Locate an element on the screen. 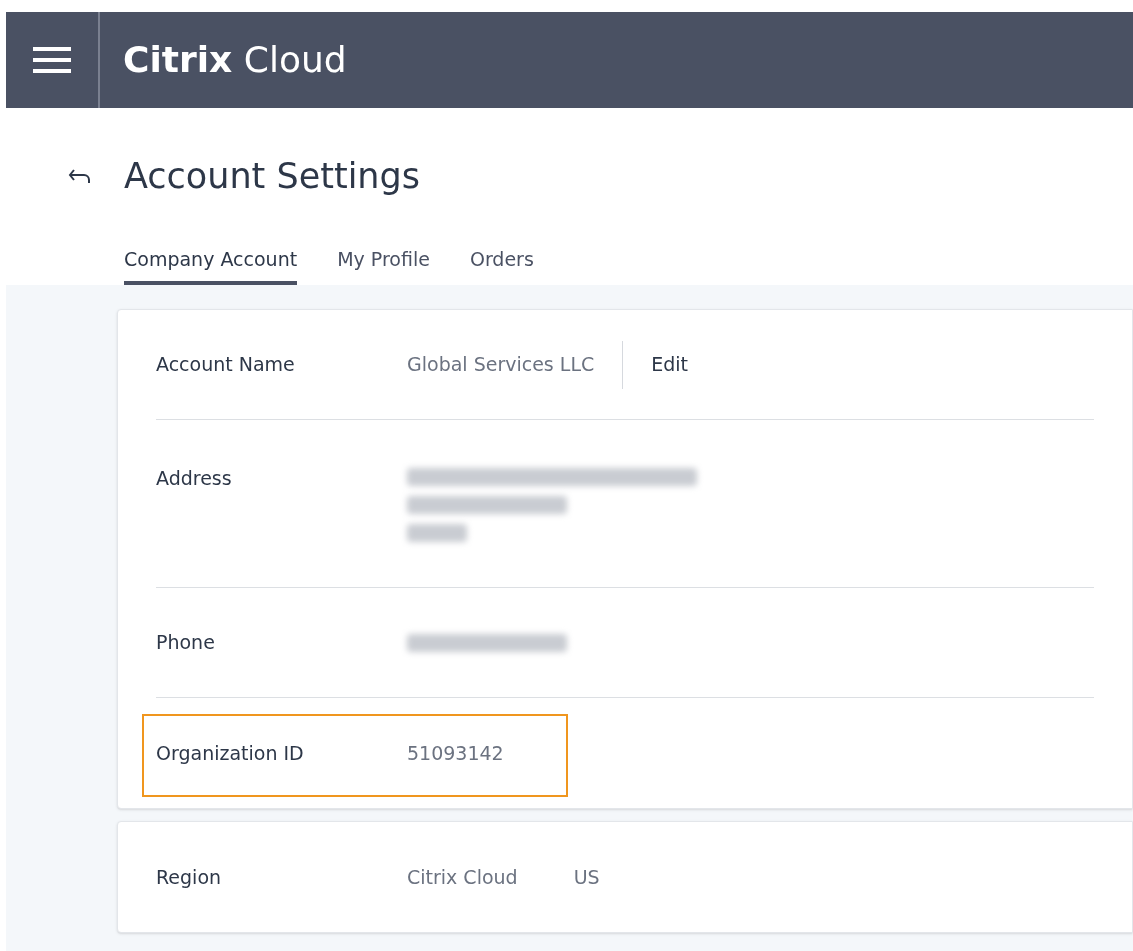 The width and height of the screenshot is (1133, 951). field-label: Account Name is located at coordinates (226, 365).